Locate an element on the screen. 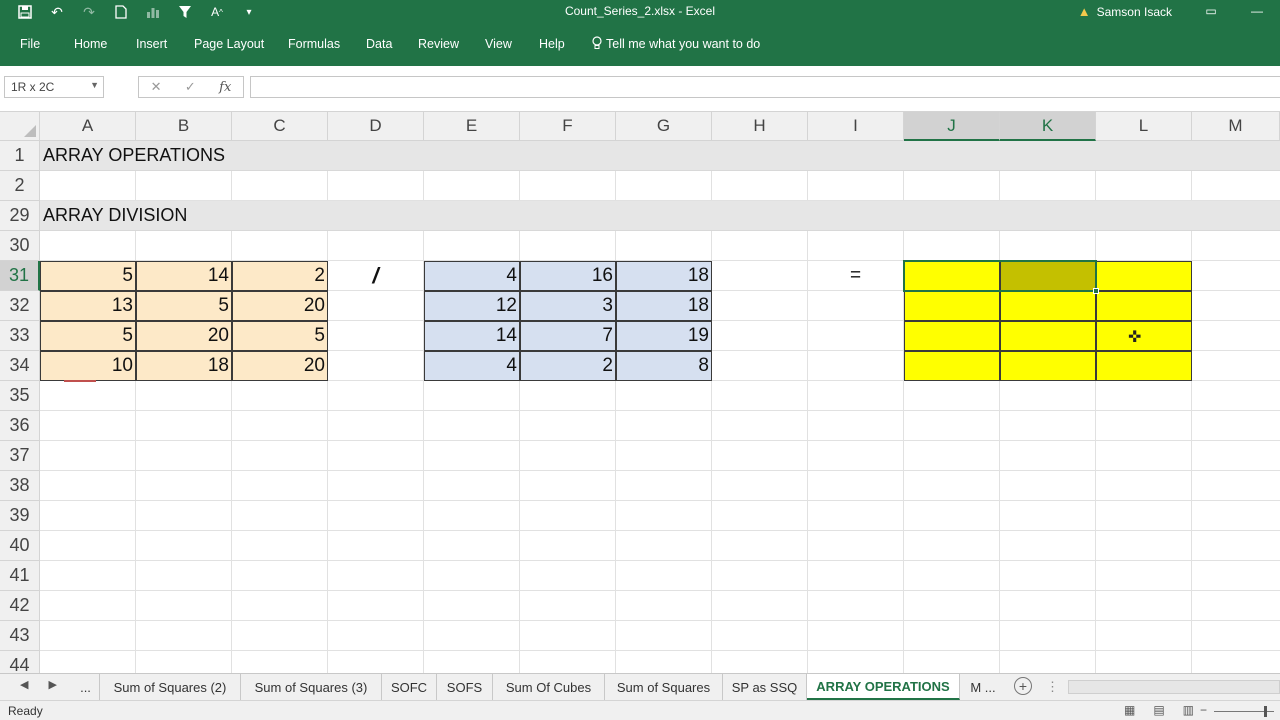 This screenshot has width=1280, height=720. scroll-right-icon: ▶ is located at coordinates (52, 684).